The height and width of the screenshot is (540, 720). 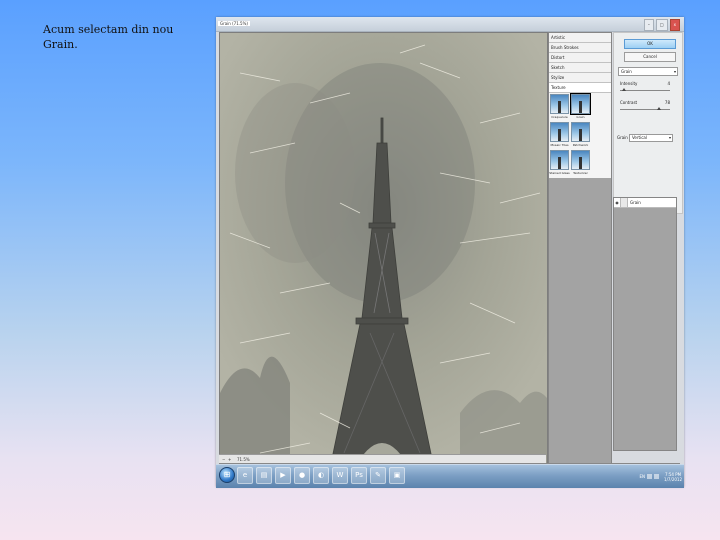 I want to click on taskbar-apps: e ▤ ▶ ● ◐ W Ps ✎ ▣, so click(x=321, y=475).